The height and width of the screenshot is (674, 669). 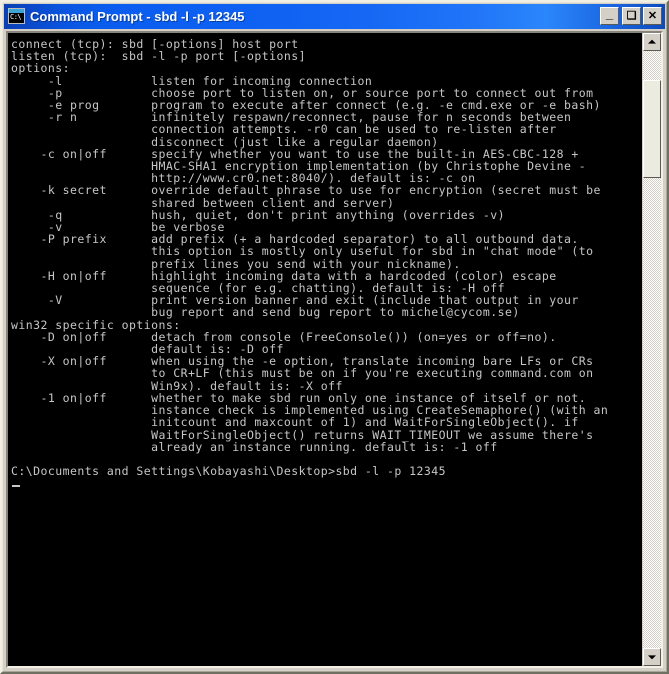 What do you see at coordinates (16, 486) in the screenshot?
I see `text-cursor` at bounding box center [16, 486].